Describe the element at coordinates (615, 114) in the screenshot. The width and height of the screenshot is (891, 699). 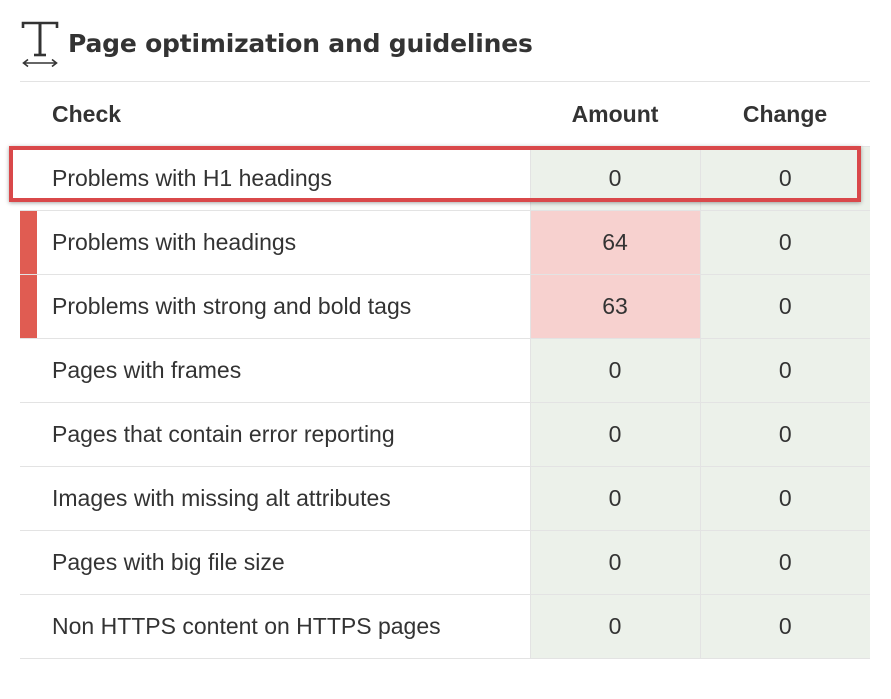
I see `column-header-amount: Amount` at that location.